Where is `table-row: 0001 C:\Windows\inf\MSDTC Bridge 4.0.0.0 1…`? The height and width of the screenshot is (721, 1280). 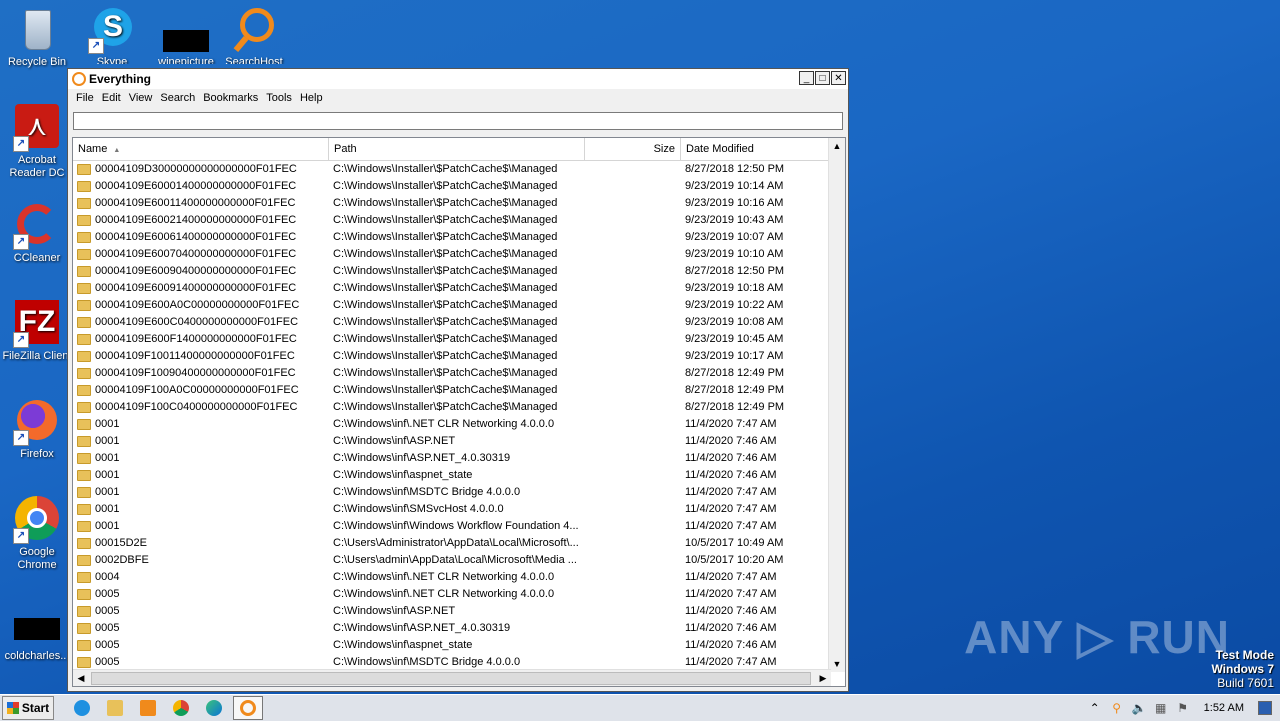
table-row: 0001 C:\Windows\inf\MSDTC Bridge 4.0.0.0 1… is located at coordinates (452, 492).